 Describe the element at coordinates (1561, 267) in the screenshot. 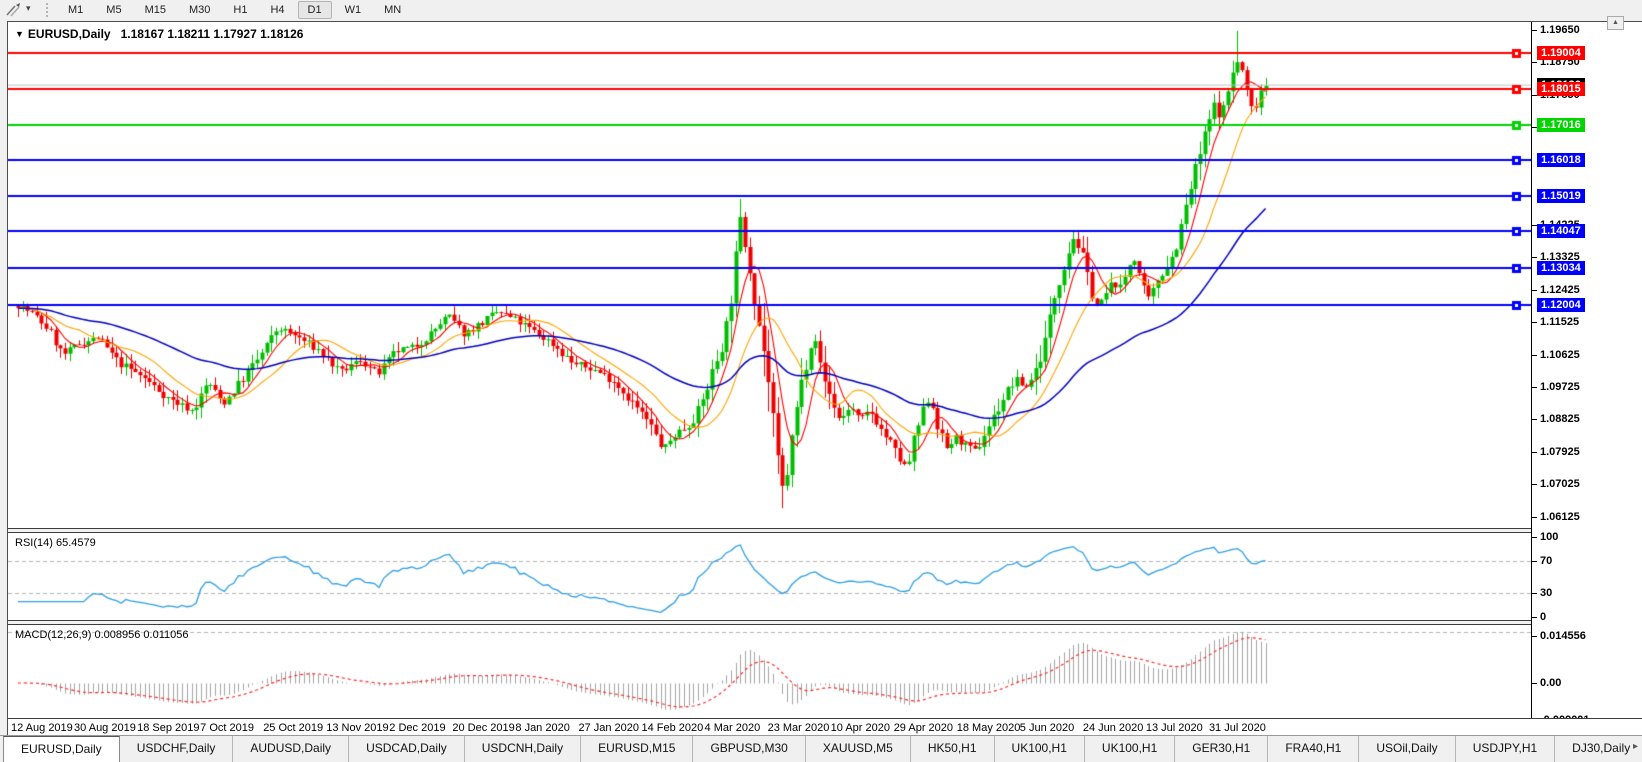

I see `level-price-label: 1.13034` at that location.